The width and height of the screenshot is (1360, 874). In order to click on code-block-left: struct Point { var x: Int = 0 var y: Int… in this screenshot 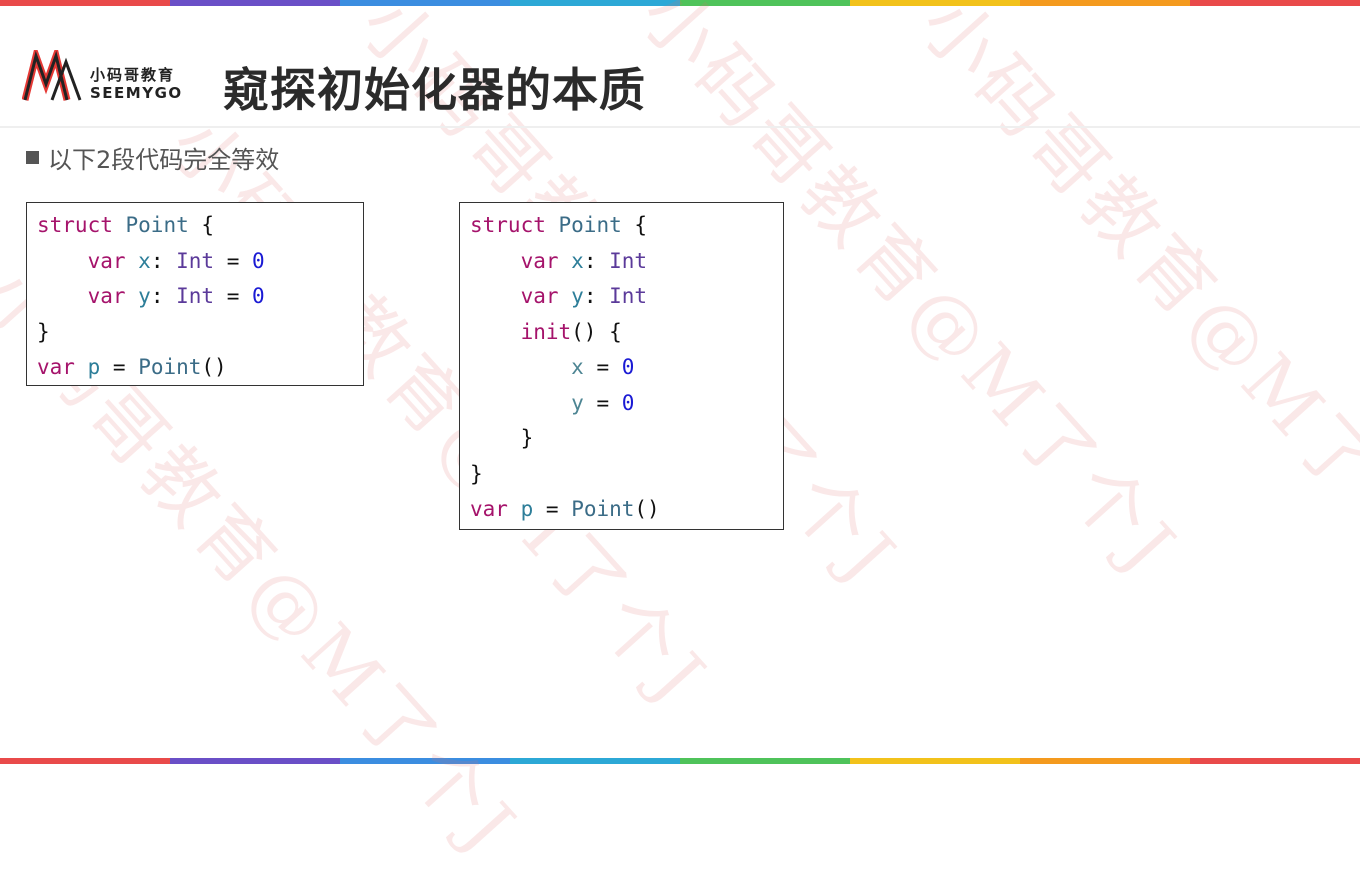, I will do `click(195, 294)`.